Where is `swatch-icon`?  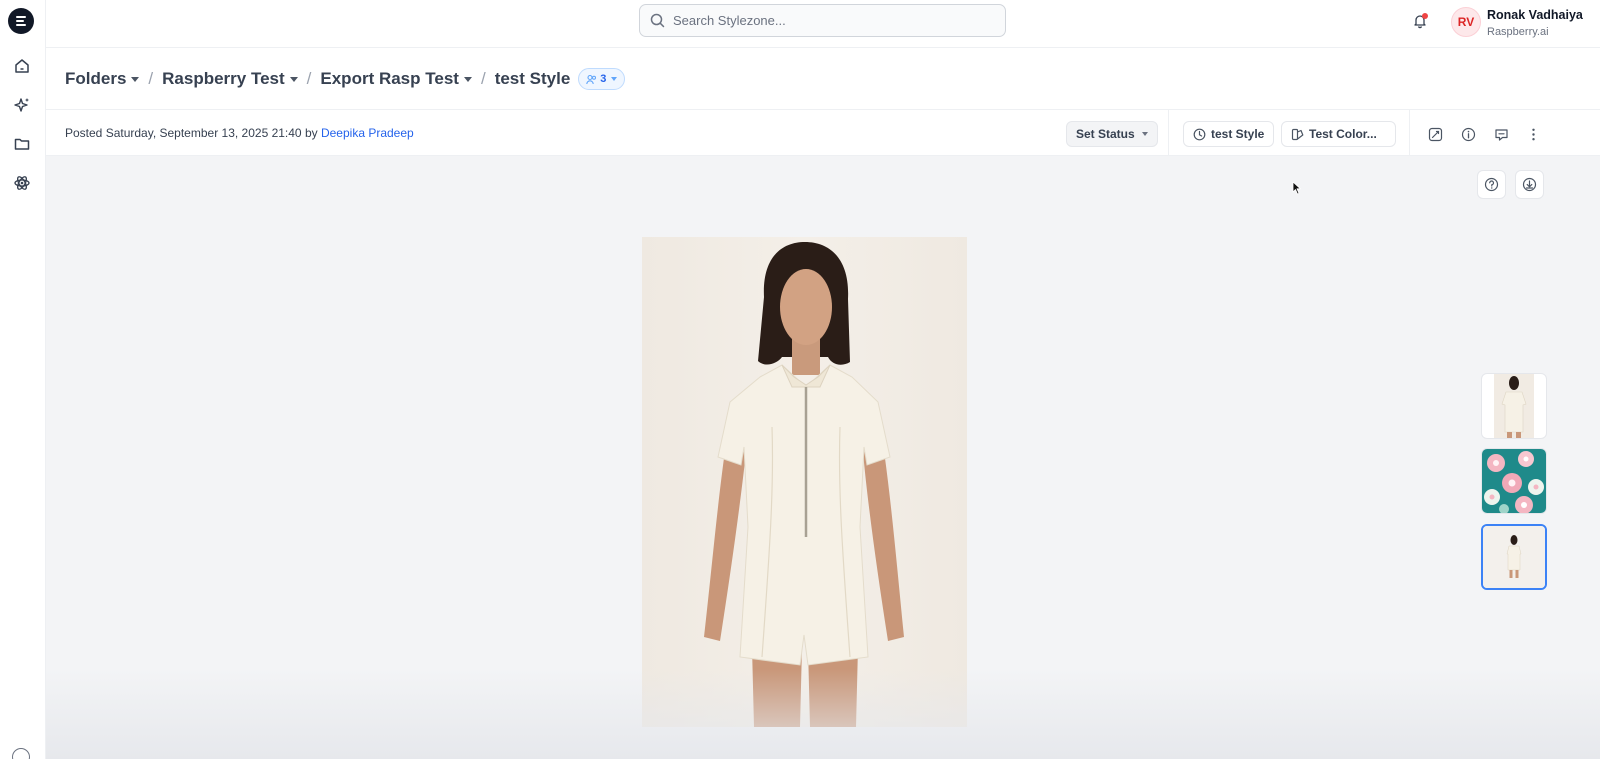
swatch-icon is located at coordinates (1297, 134).